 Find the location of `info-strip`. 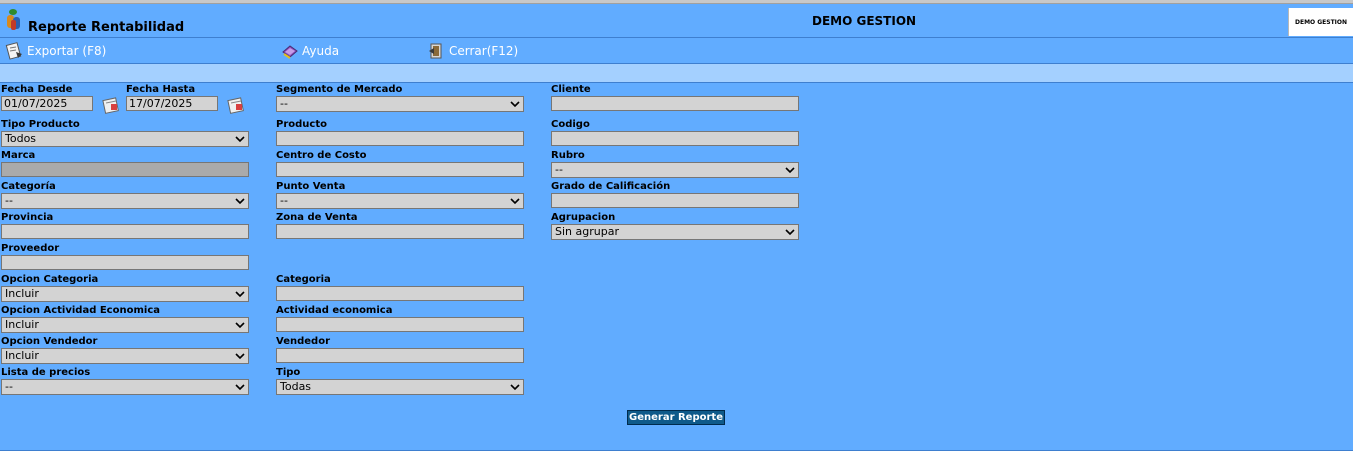

info-strip is located at coordinates (676, 73).